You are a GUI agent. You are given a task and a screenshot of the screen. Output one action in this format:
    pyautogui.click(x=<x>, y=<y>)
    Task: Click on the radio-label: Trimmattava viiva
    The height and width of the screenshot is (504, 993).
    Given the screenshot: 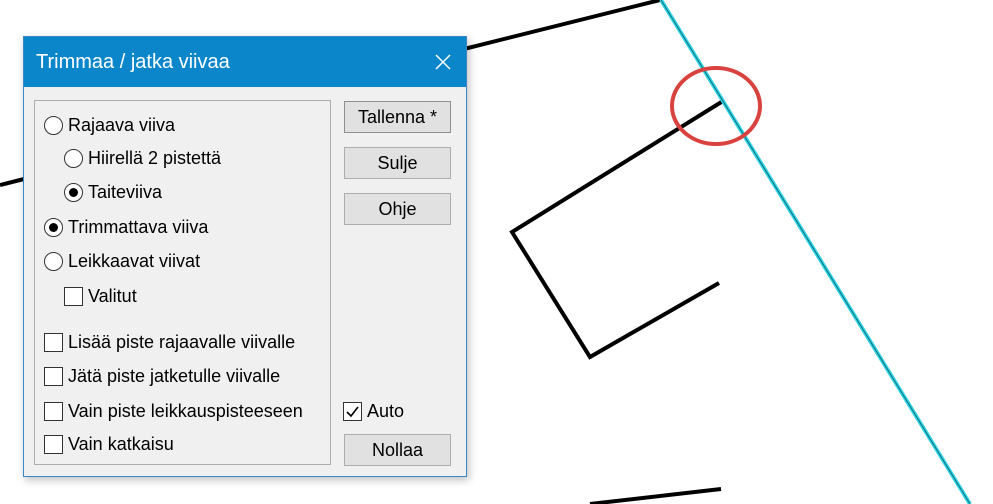 What is the action you would take?
    pyautogui.click(x=138, y=227)
    